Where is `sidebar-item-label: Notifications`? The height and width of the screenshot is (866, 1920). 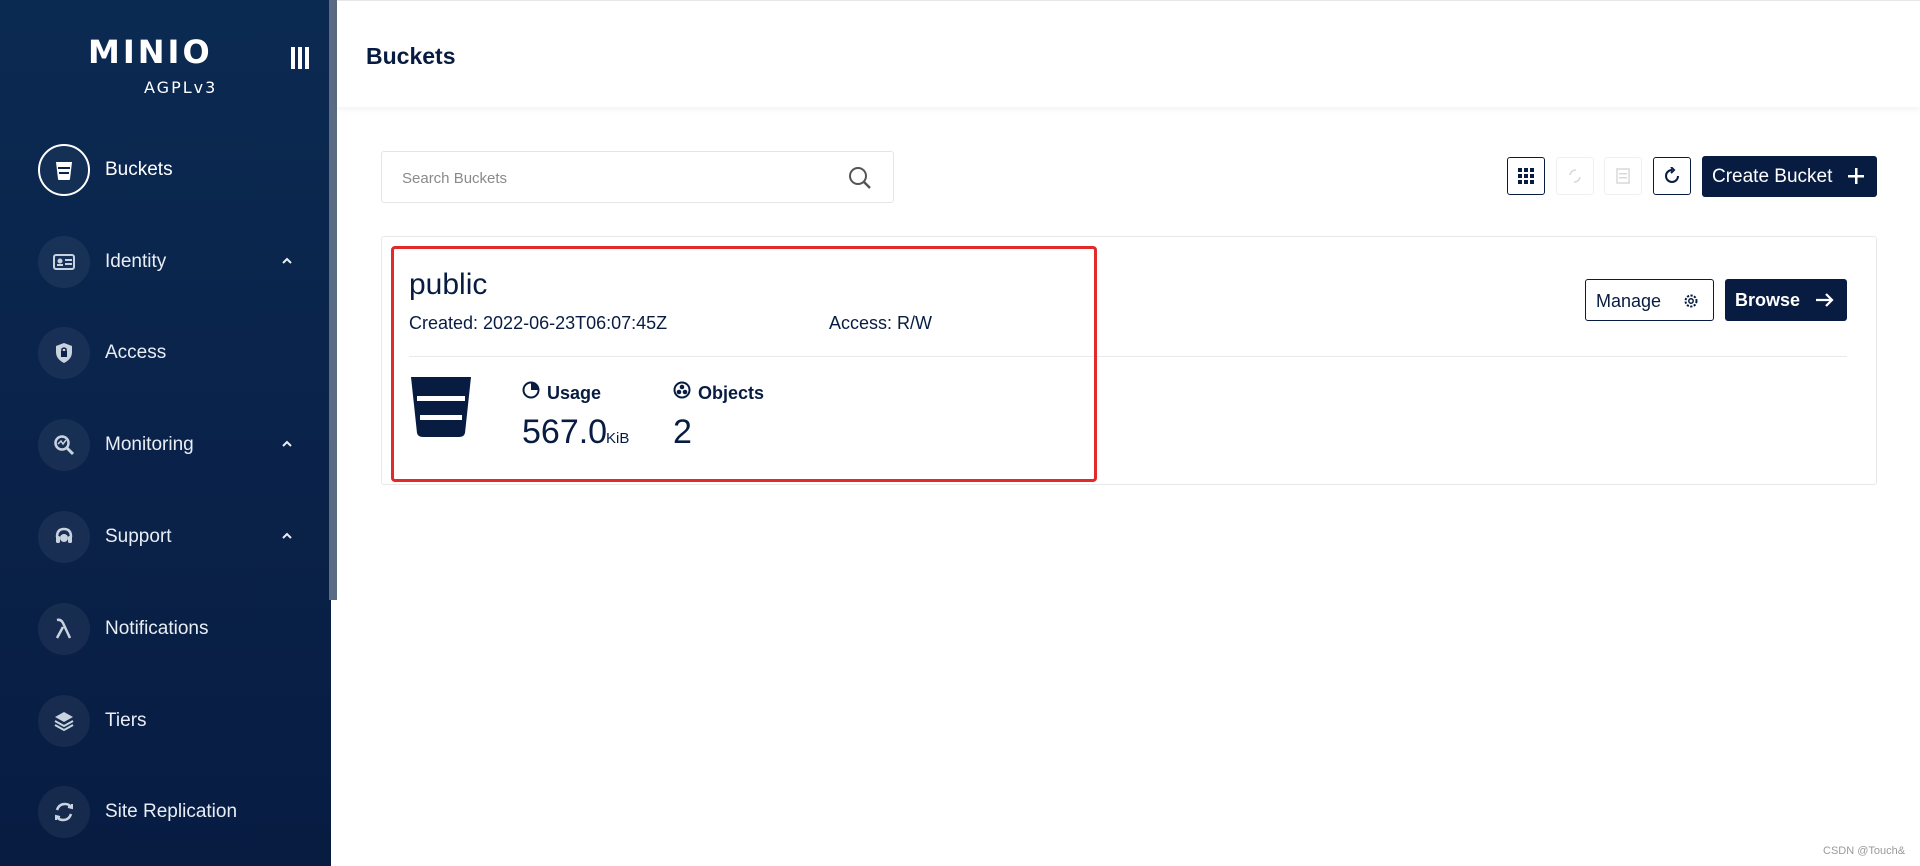
sidebar-item-label: Notifications is located at coordinates (157, 628).